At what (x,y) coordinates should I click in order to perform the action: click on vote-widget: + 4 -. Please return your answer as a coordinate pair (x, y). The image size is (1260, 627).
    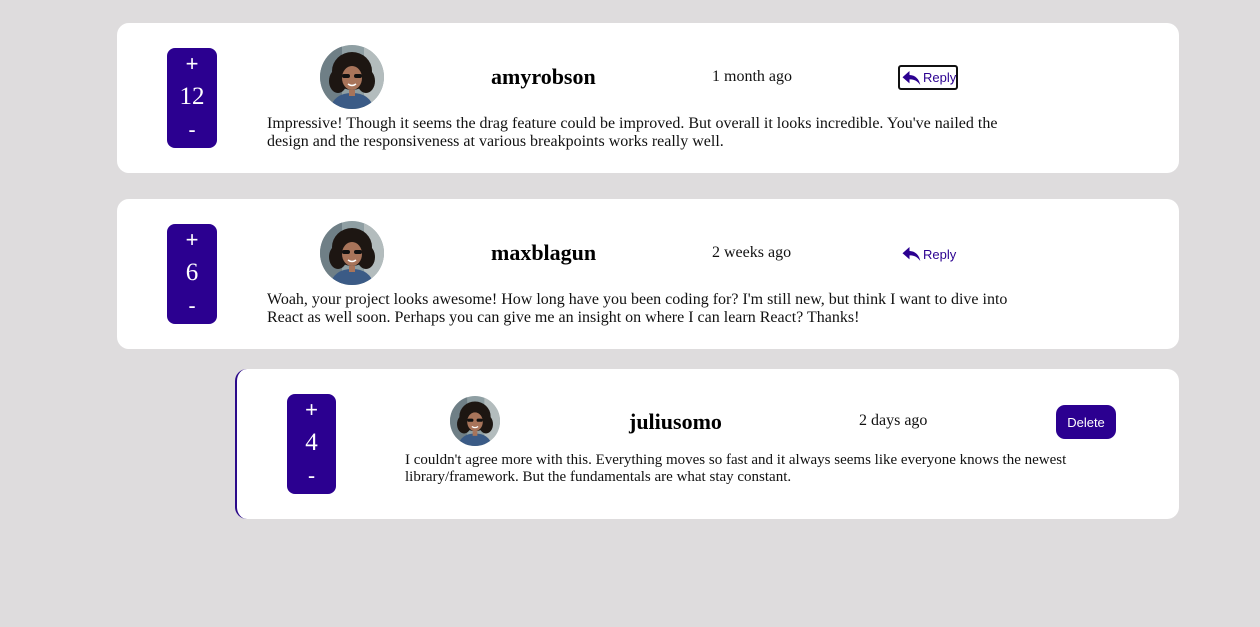
    Looking at the image, I should click on (311, 444).